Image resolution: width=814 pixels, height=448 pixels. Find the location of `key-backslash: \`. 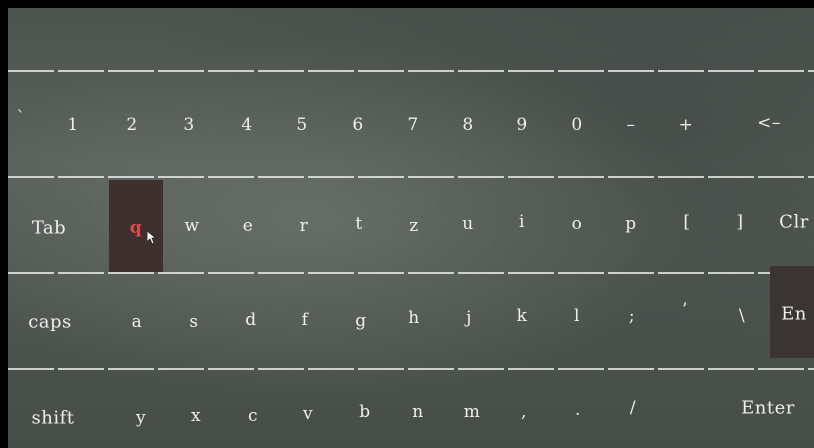

key-backslash: \ is located at coordinates (742, 316).